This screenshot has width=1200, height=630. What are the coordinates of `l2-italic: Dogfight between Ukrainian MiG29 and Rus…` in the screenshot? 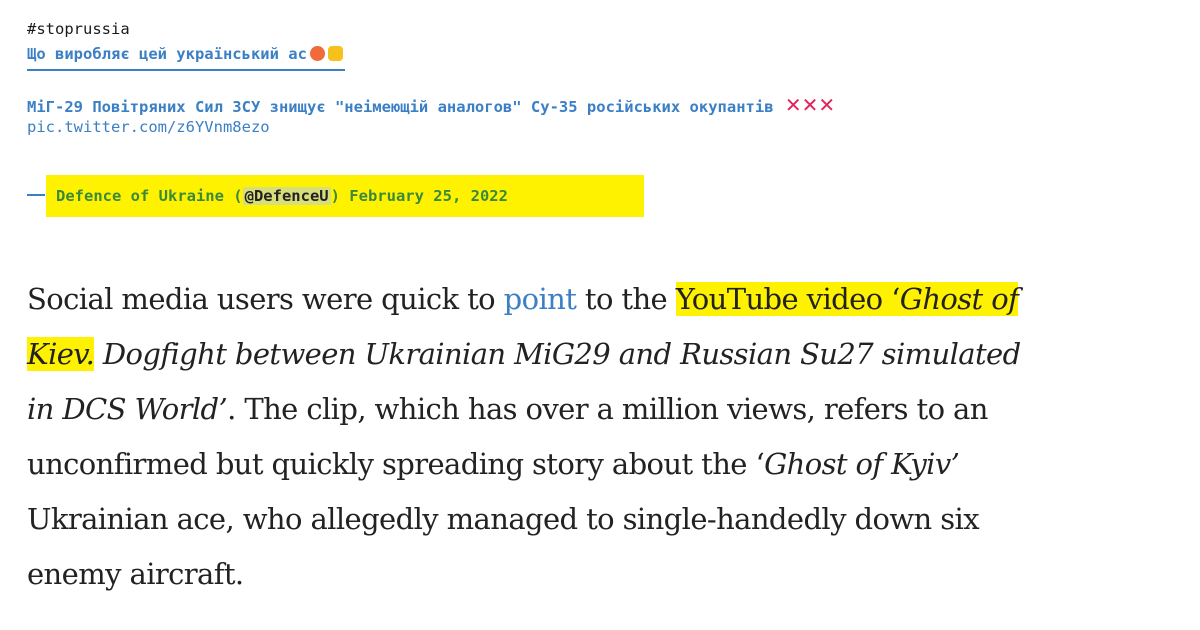 It's located at (557, 354).